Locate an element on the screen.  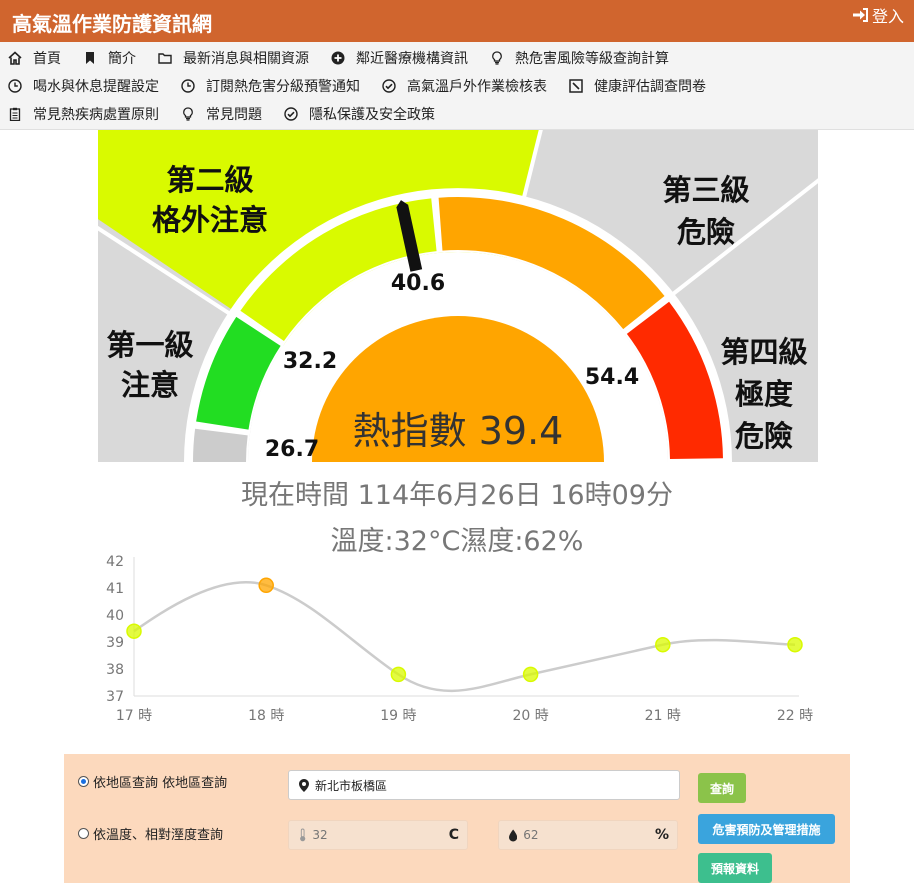
nav-item-label: 高氣溫戶外作業檢核表 is located at coordinates (477, 87).